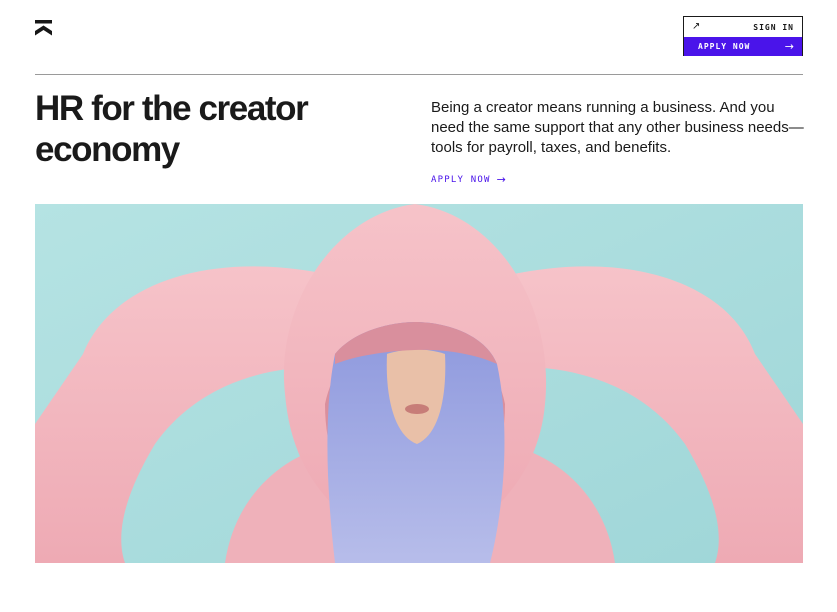  Describe the element at coordinates (172, 129) in the screenshot. I see `page-title: HR for the creator economy` at that location.